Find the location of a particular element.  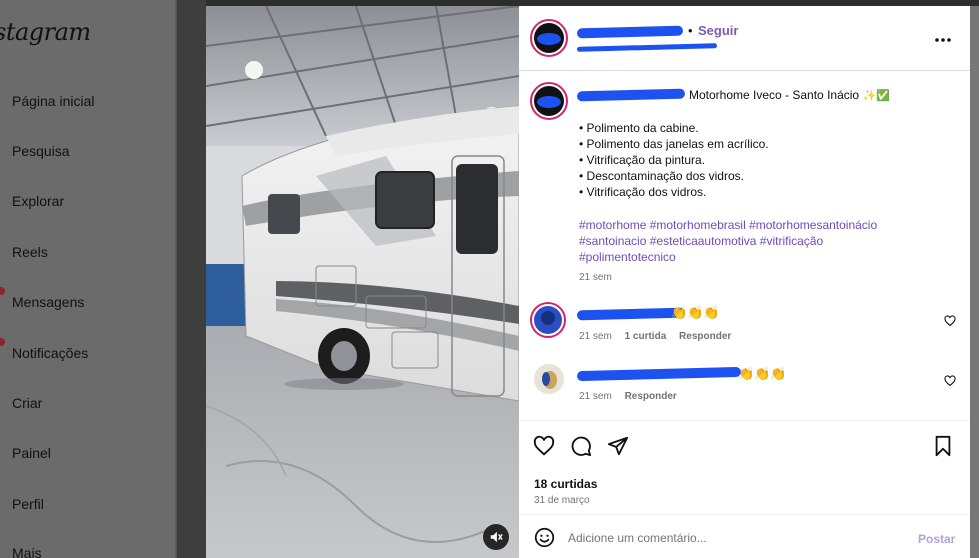

post-comment-button: Postar is located at coordinates (936, 539).